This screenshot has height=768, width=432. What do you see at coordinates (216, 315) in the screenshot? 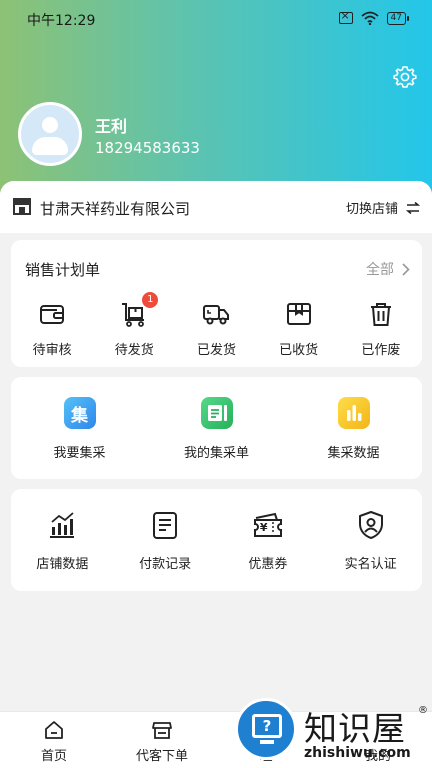
I see `truck-icon` at bounding box center [216, 315].